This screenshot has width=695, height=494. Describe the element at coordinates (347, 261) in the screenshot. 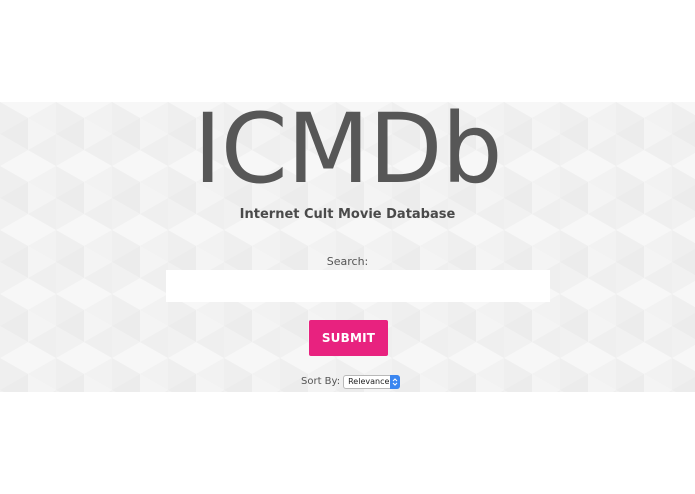

I see `search-label: Search:` at that location.